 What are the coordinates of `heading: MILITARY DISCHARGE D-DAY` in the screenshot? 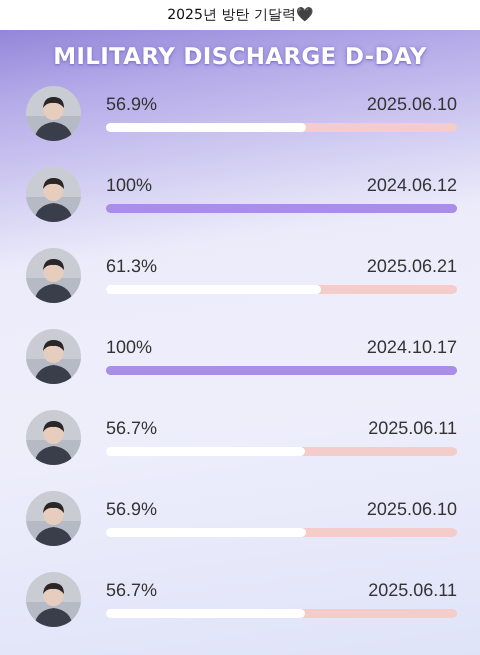 It's located at (240, 57).